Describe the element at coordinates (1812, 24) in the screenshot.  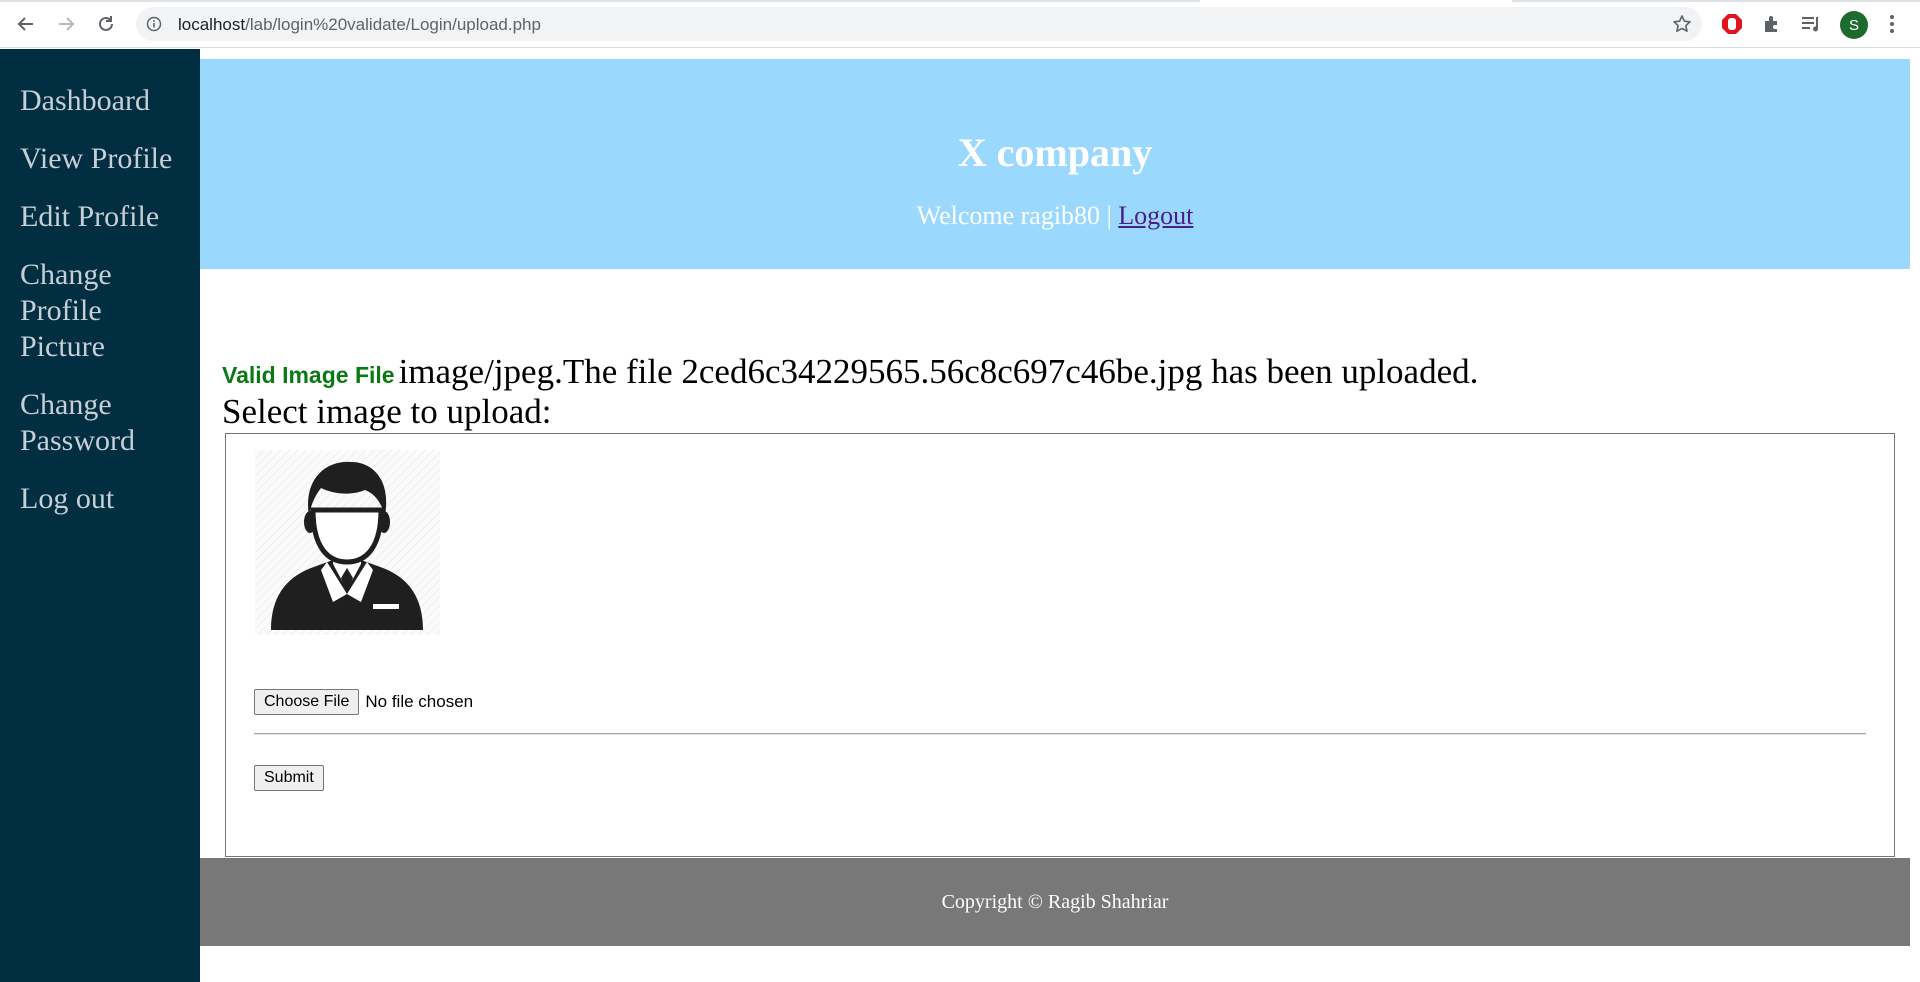
I see `media-queue-icon` at that location.